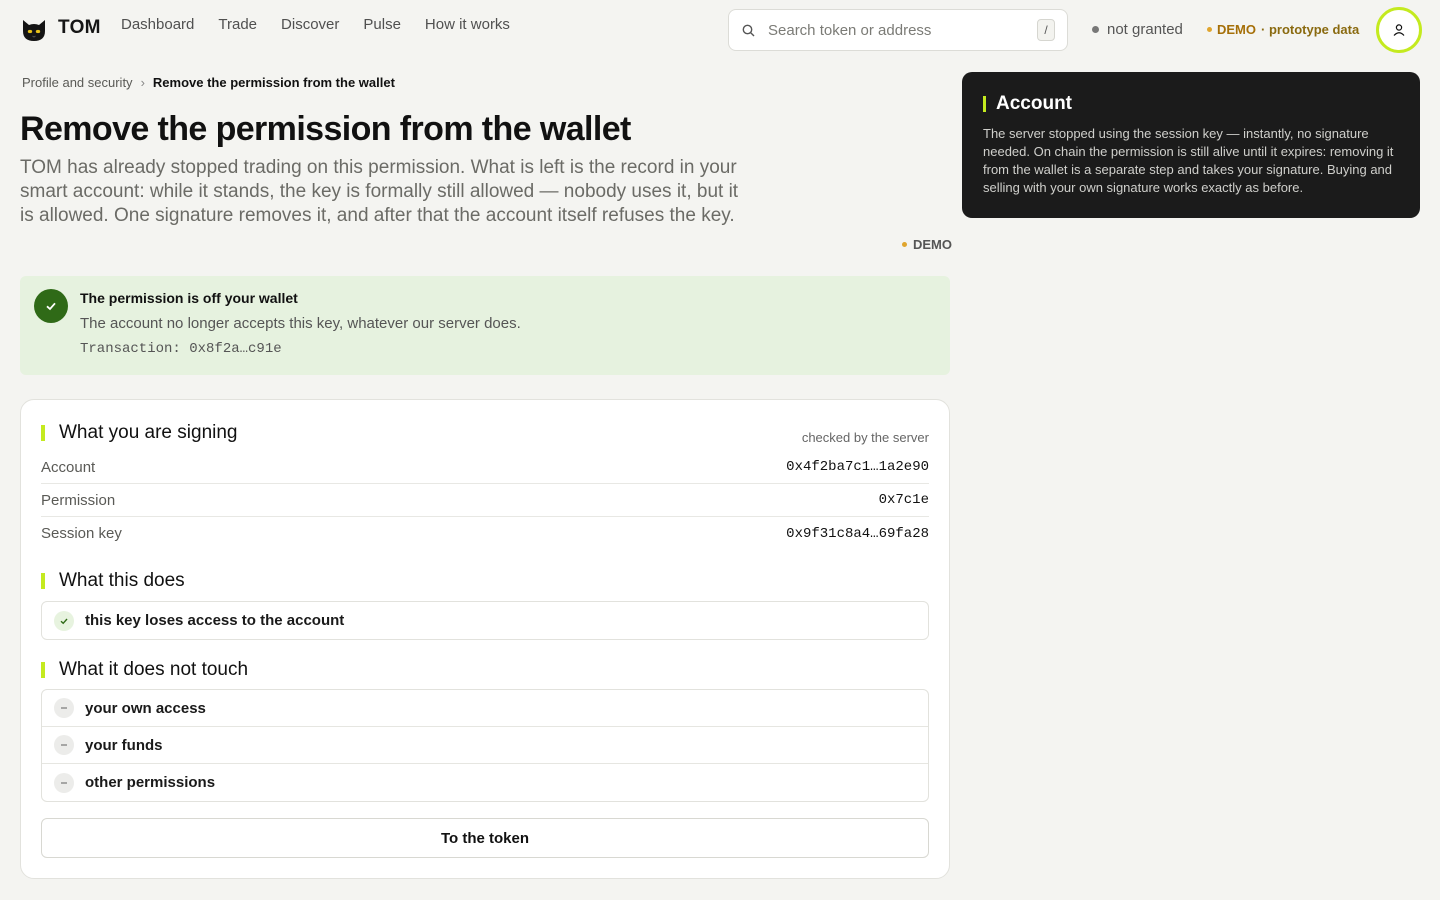 The width and height of the screenshot is (1440, 900). I want to click on search-icon, so click(748, 30).